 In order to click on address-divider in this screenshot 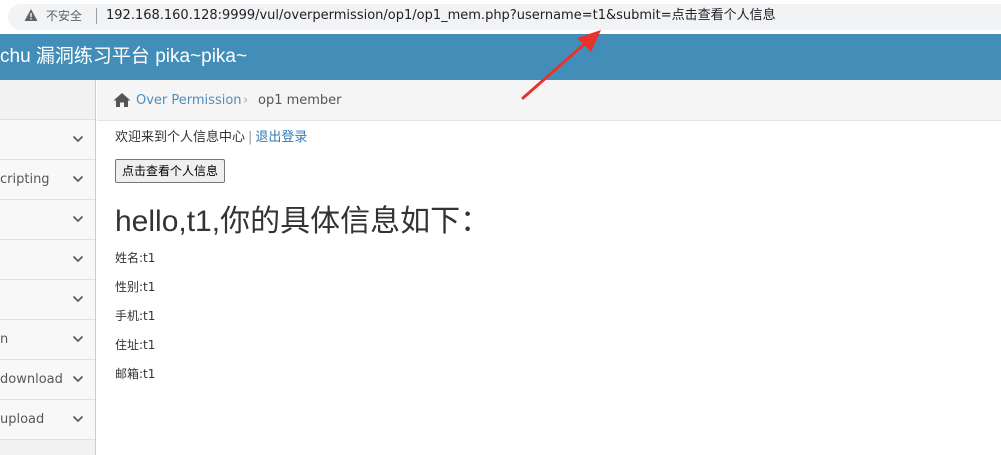, I will do `click(96, 16)`.